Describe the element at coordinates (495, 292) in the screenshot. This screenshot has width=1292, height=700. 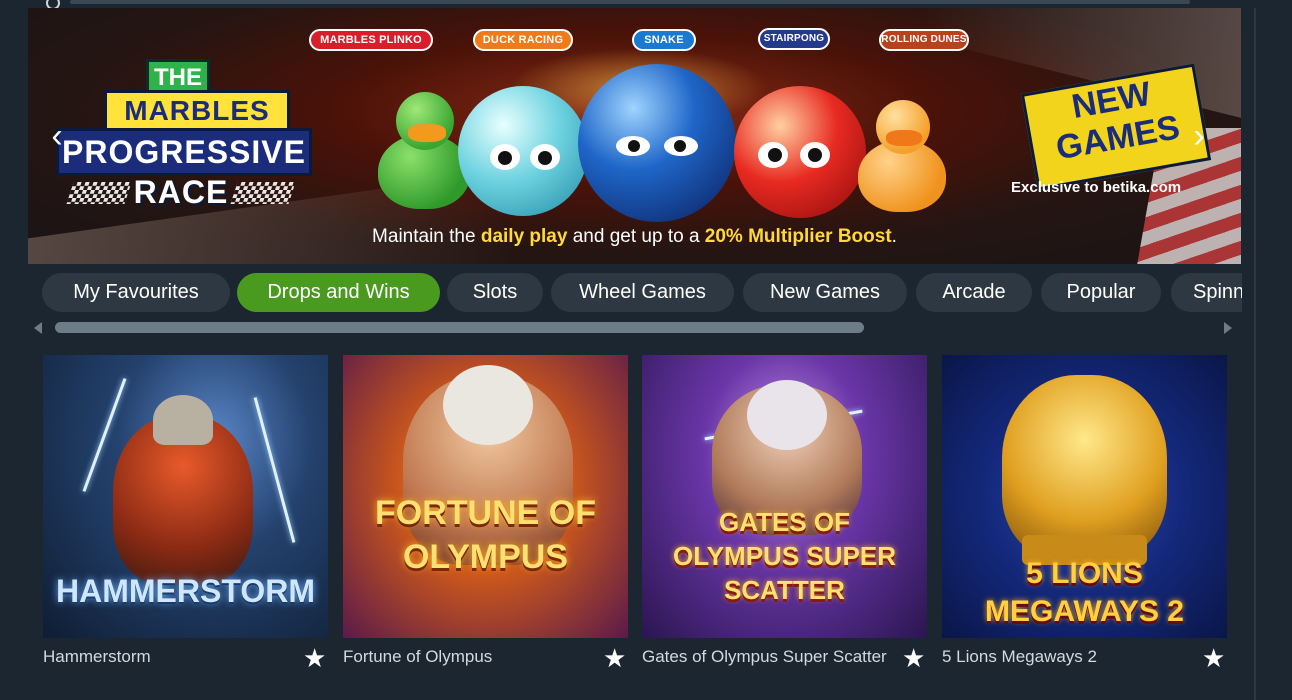
I see `tab-slots: Slots` at that location.